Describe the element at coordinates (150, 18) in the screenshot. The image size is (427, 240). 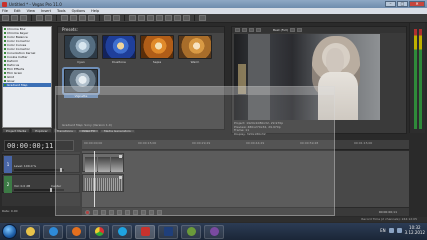
I see `lock-envelopes-icon` at that location.